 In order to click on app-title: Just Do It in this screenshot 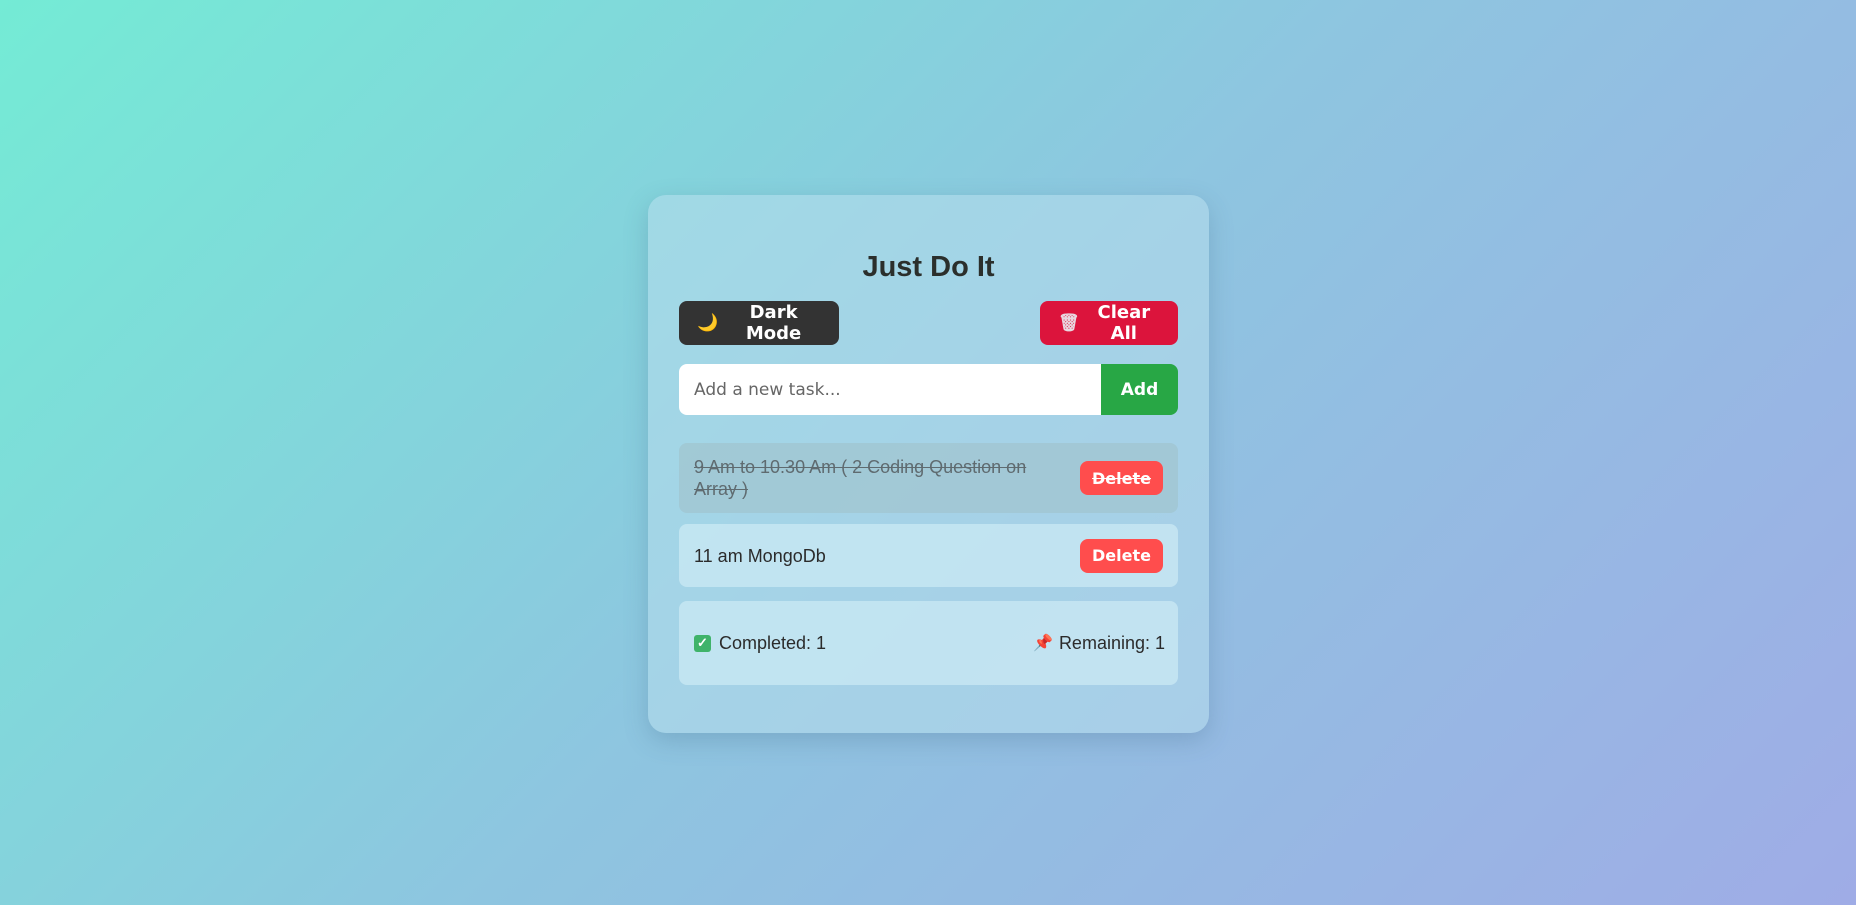, I will do `click(928, 267)`.